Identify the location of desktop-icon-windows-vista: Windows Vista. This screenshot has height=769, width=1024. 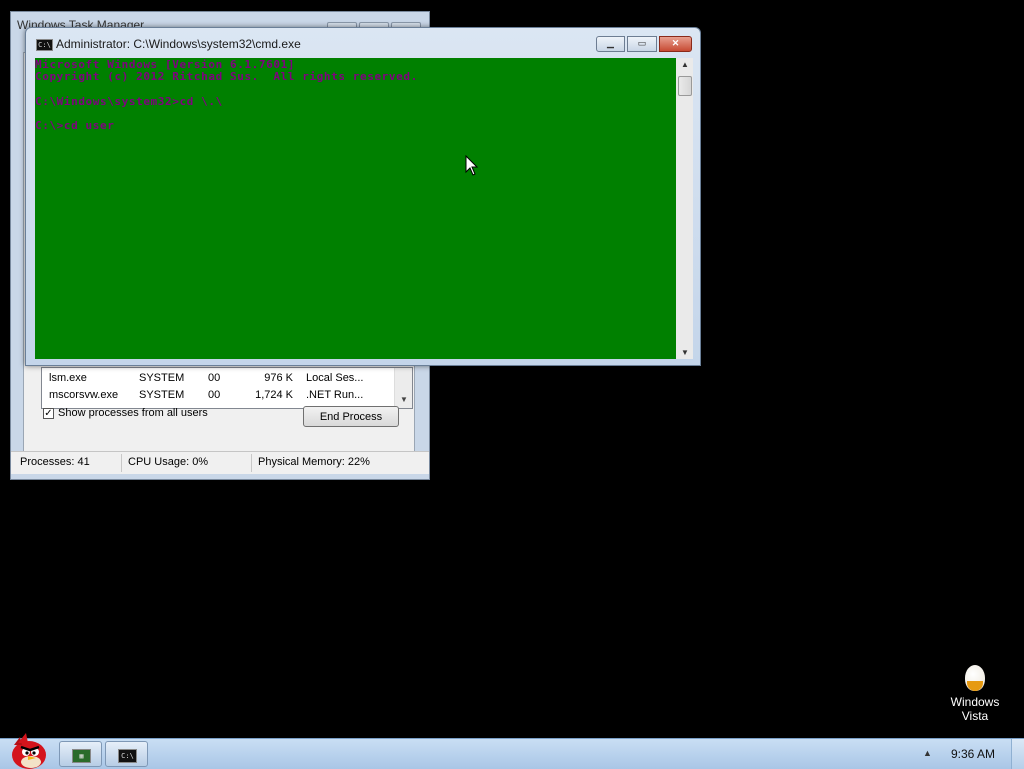
(975, 694).